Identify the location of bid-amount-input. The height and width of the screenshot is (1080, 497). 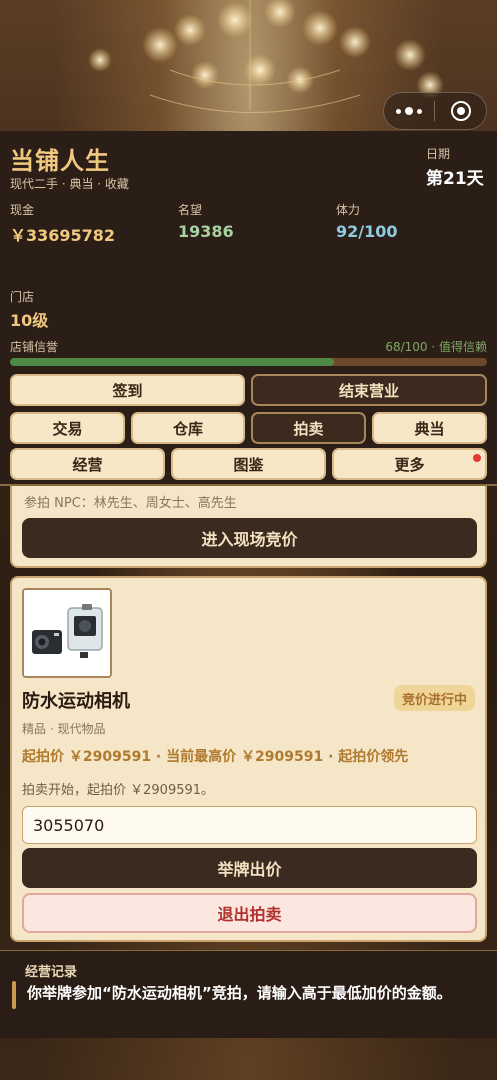
(249, 825).